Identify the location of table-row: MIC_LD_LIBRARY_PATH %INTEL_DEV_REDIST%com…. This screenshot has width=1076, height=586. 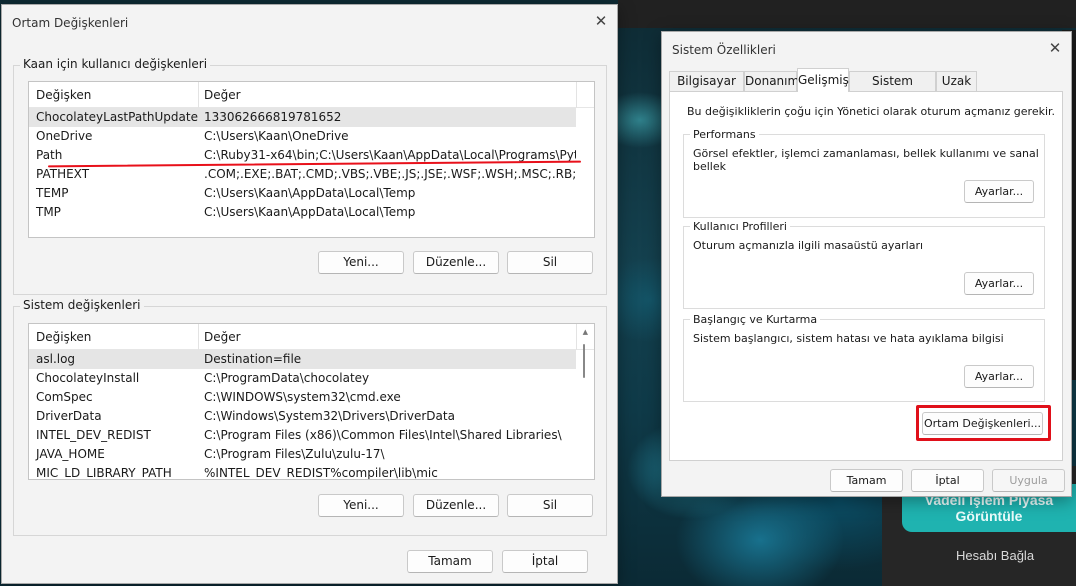
(311, 472).